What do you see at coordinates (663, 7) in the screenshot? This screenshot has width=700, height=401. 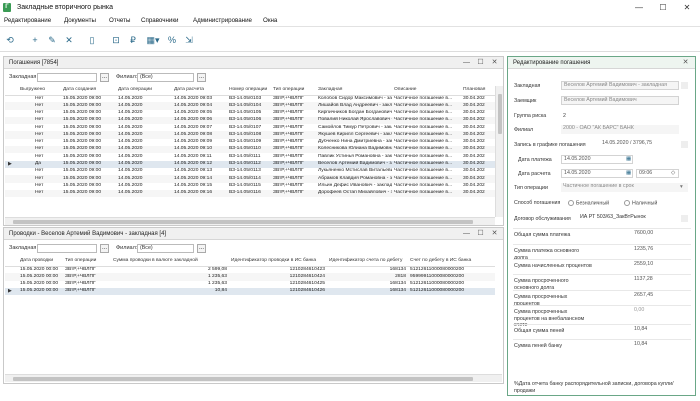 I see `maximize-button: ☐` at bounding box center [663, 7].